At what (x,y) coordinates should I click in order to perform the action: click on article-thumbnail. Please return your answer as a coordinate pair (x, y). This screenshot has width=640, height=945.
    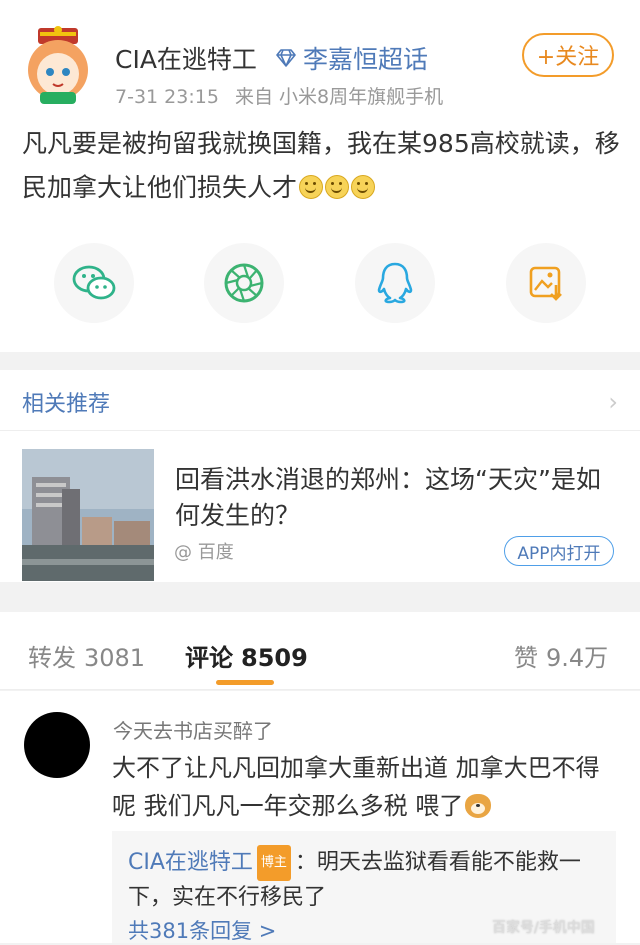
    Looking at the image, I should click on (88, 515).